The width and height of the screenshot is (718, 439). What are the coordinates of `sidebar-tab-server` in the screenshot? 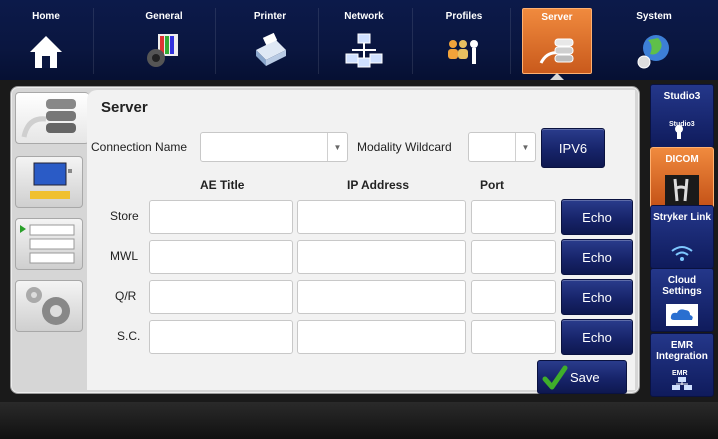 It's located at (52, 118).